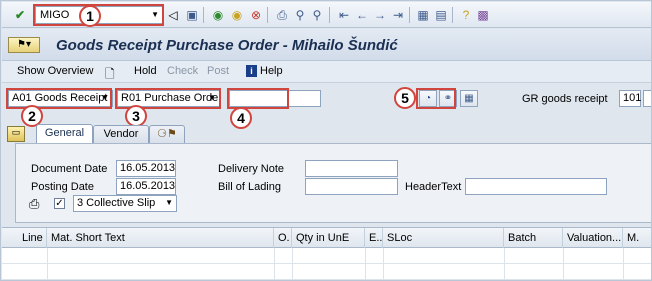 The width and height of the screenshot is (652, 281). I want to click on delivery-note-field, so click(351, 168).